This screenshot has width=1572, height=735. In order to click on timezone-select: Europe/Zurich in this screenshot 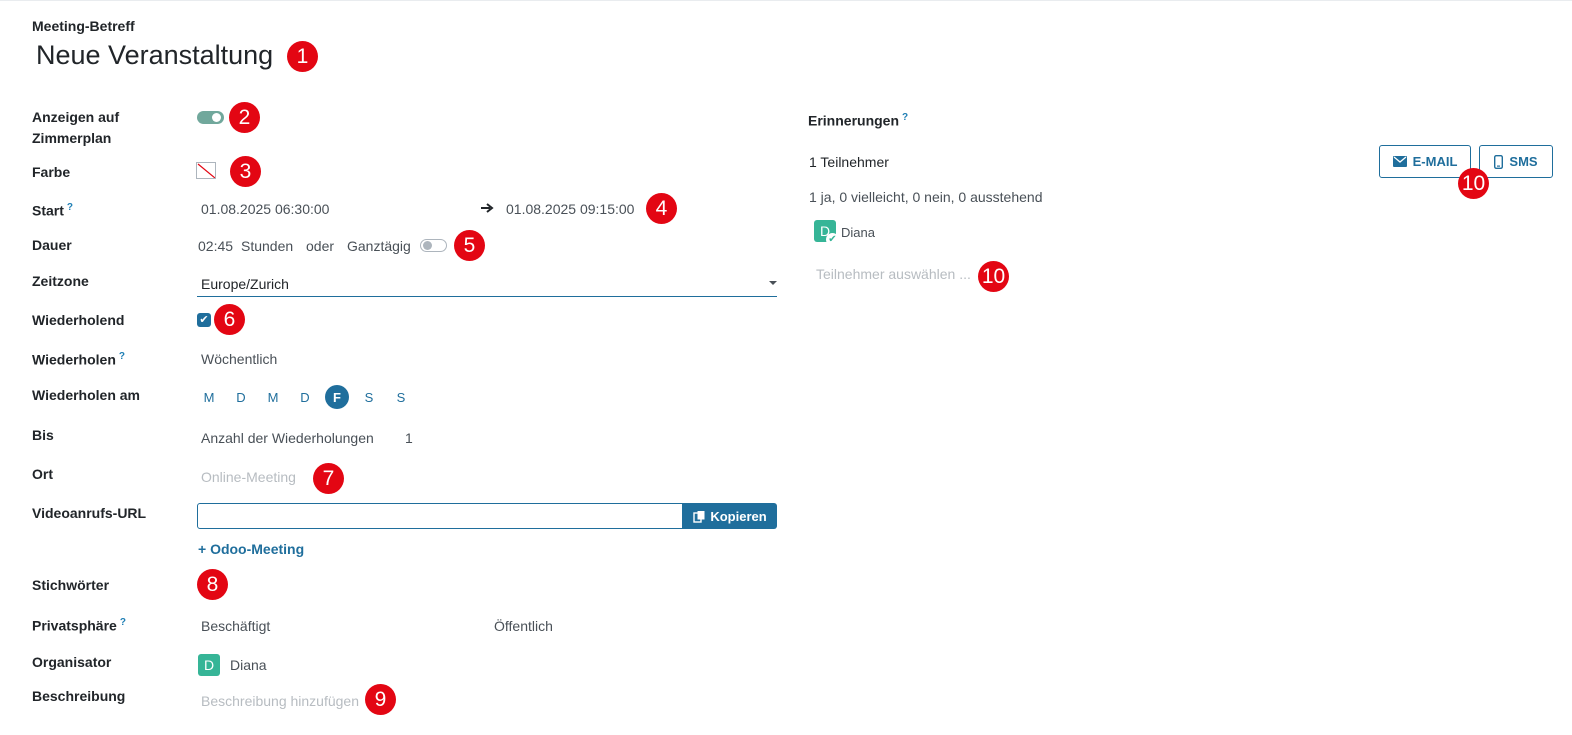, I will do `click(245, 284)`.